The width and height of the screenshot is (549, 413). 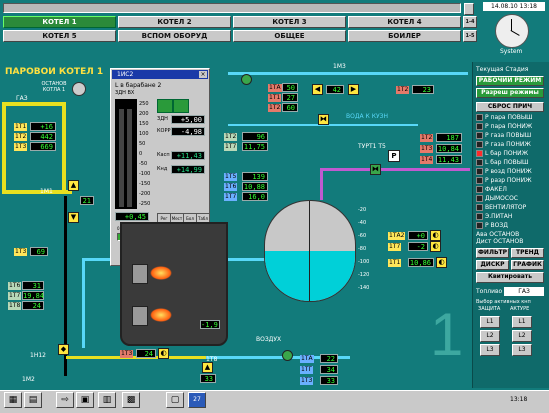 I want to click on sidebar-item-8: ФАКЕЛ, so click(x=510, y=190).